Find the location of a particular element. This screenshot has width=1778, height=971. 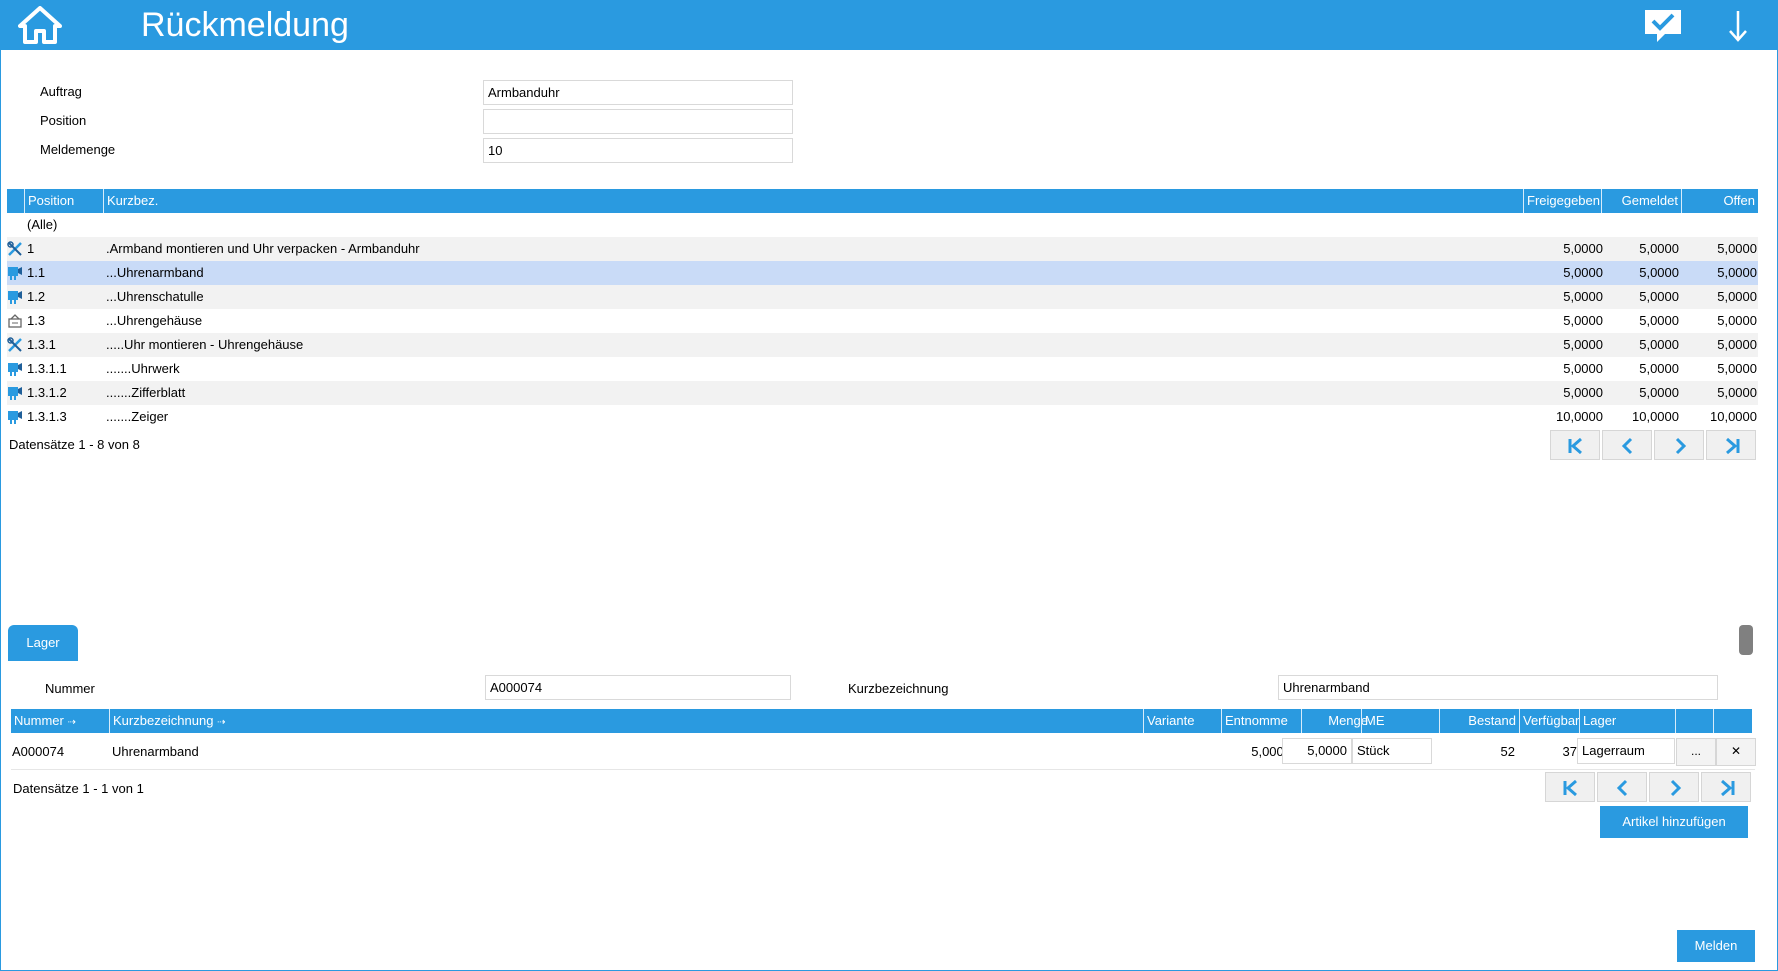

cell-position: 1.3.1.2 is located at coordinates (47, 392).